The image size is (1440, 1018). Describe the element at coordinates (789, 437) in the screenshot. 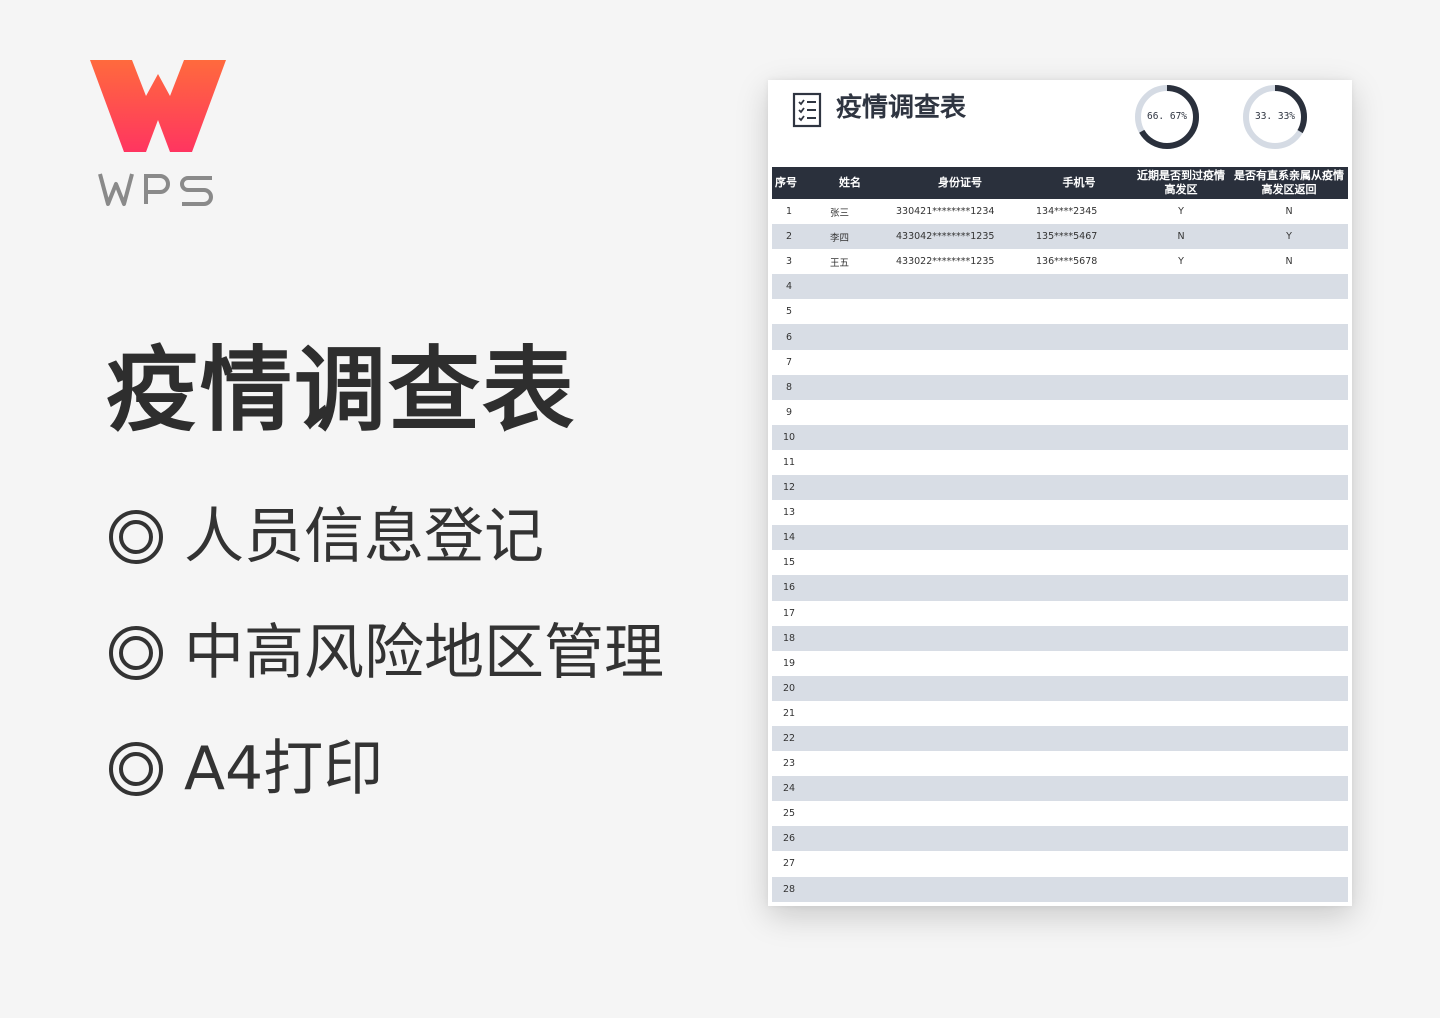

I see `table-cell: 10` at that location.